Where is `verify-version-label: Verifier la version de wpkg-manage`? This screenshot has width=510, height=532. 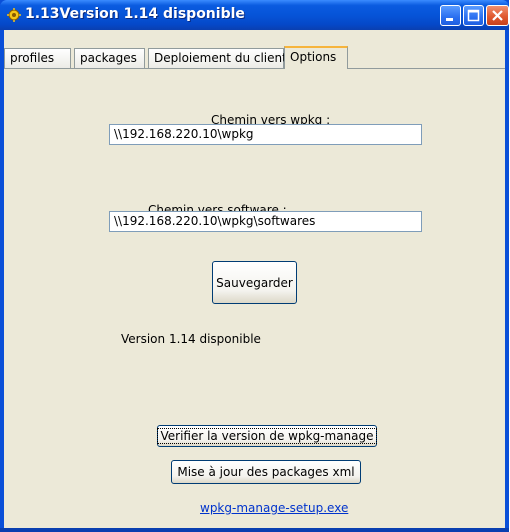 verify-version-label: Verifier la version de wpkg-manage is located at coordinates (267, 436).